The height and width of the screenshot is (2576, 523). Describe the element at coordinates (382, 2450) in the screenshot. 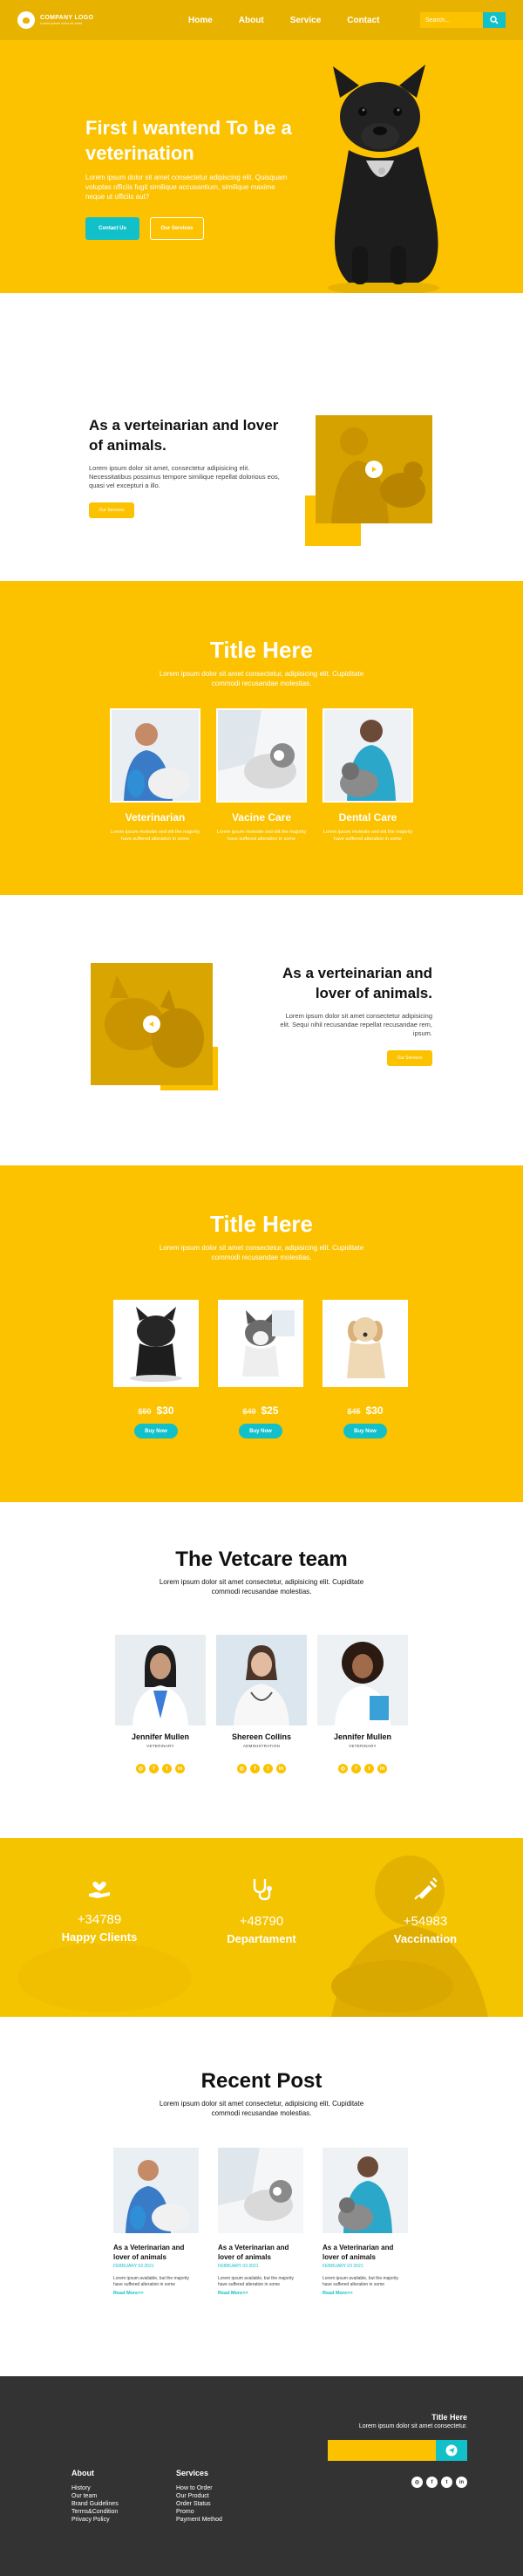

I see `newsletter-email-input` at that location.